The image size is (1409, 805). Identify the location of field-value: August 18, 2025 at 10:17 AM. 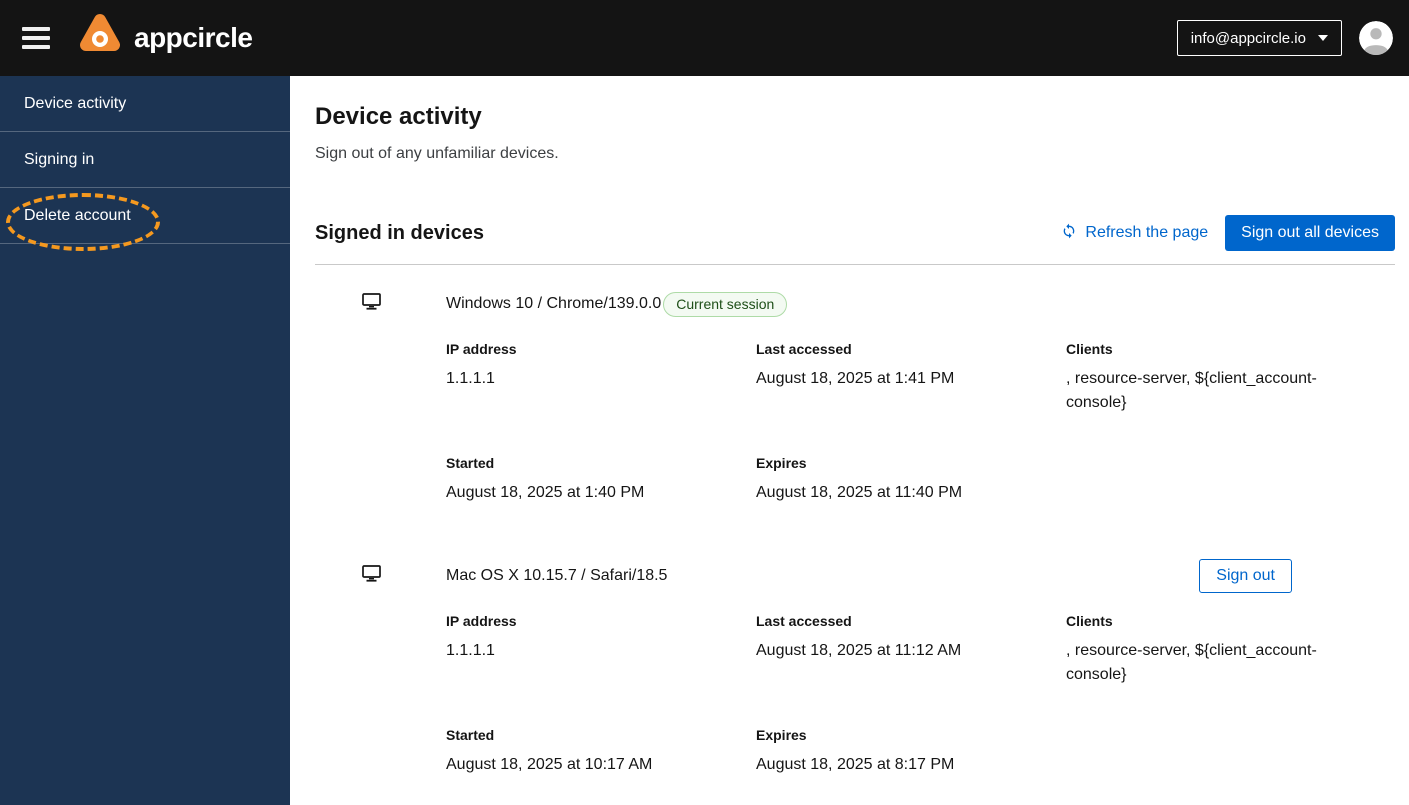
(549, 764).